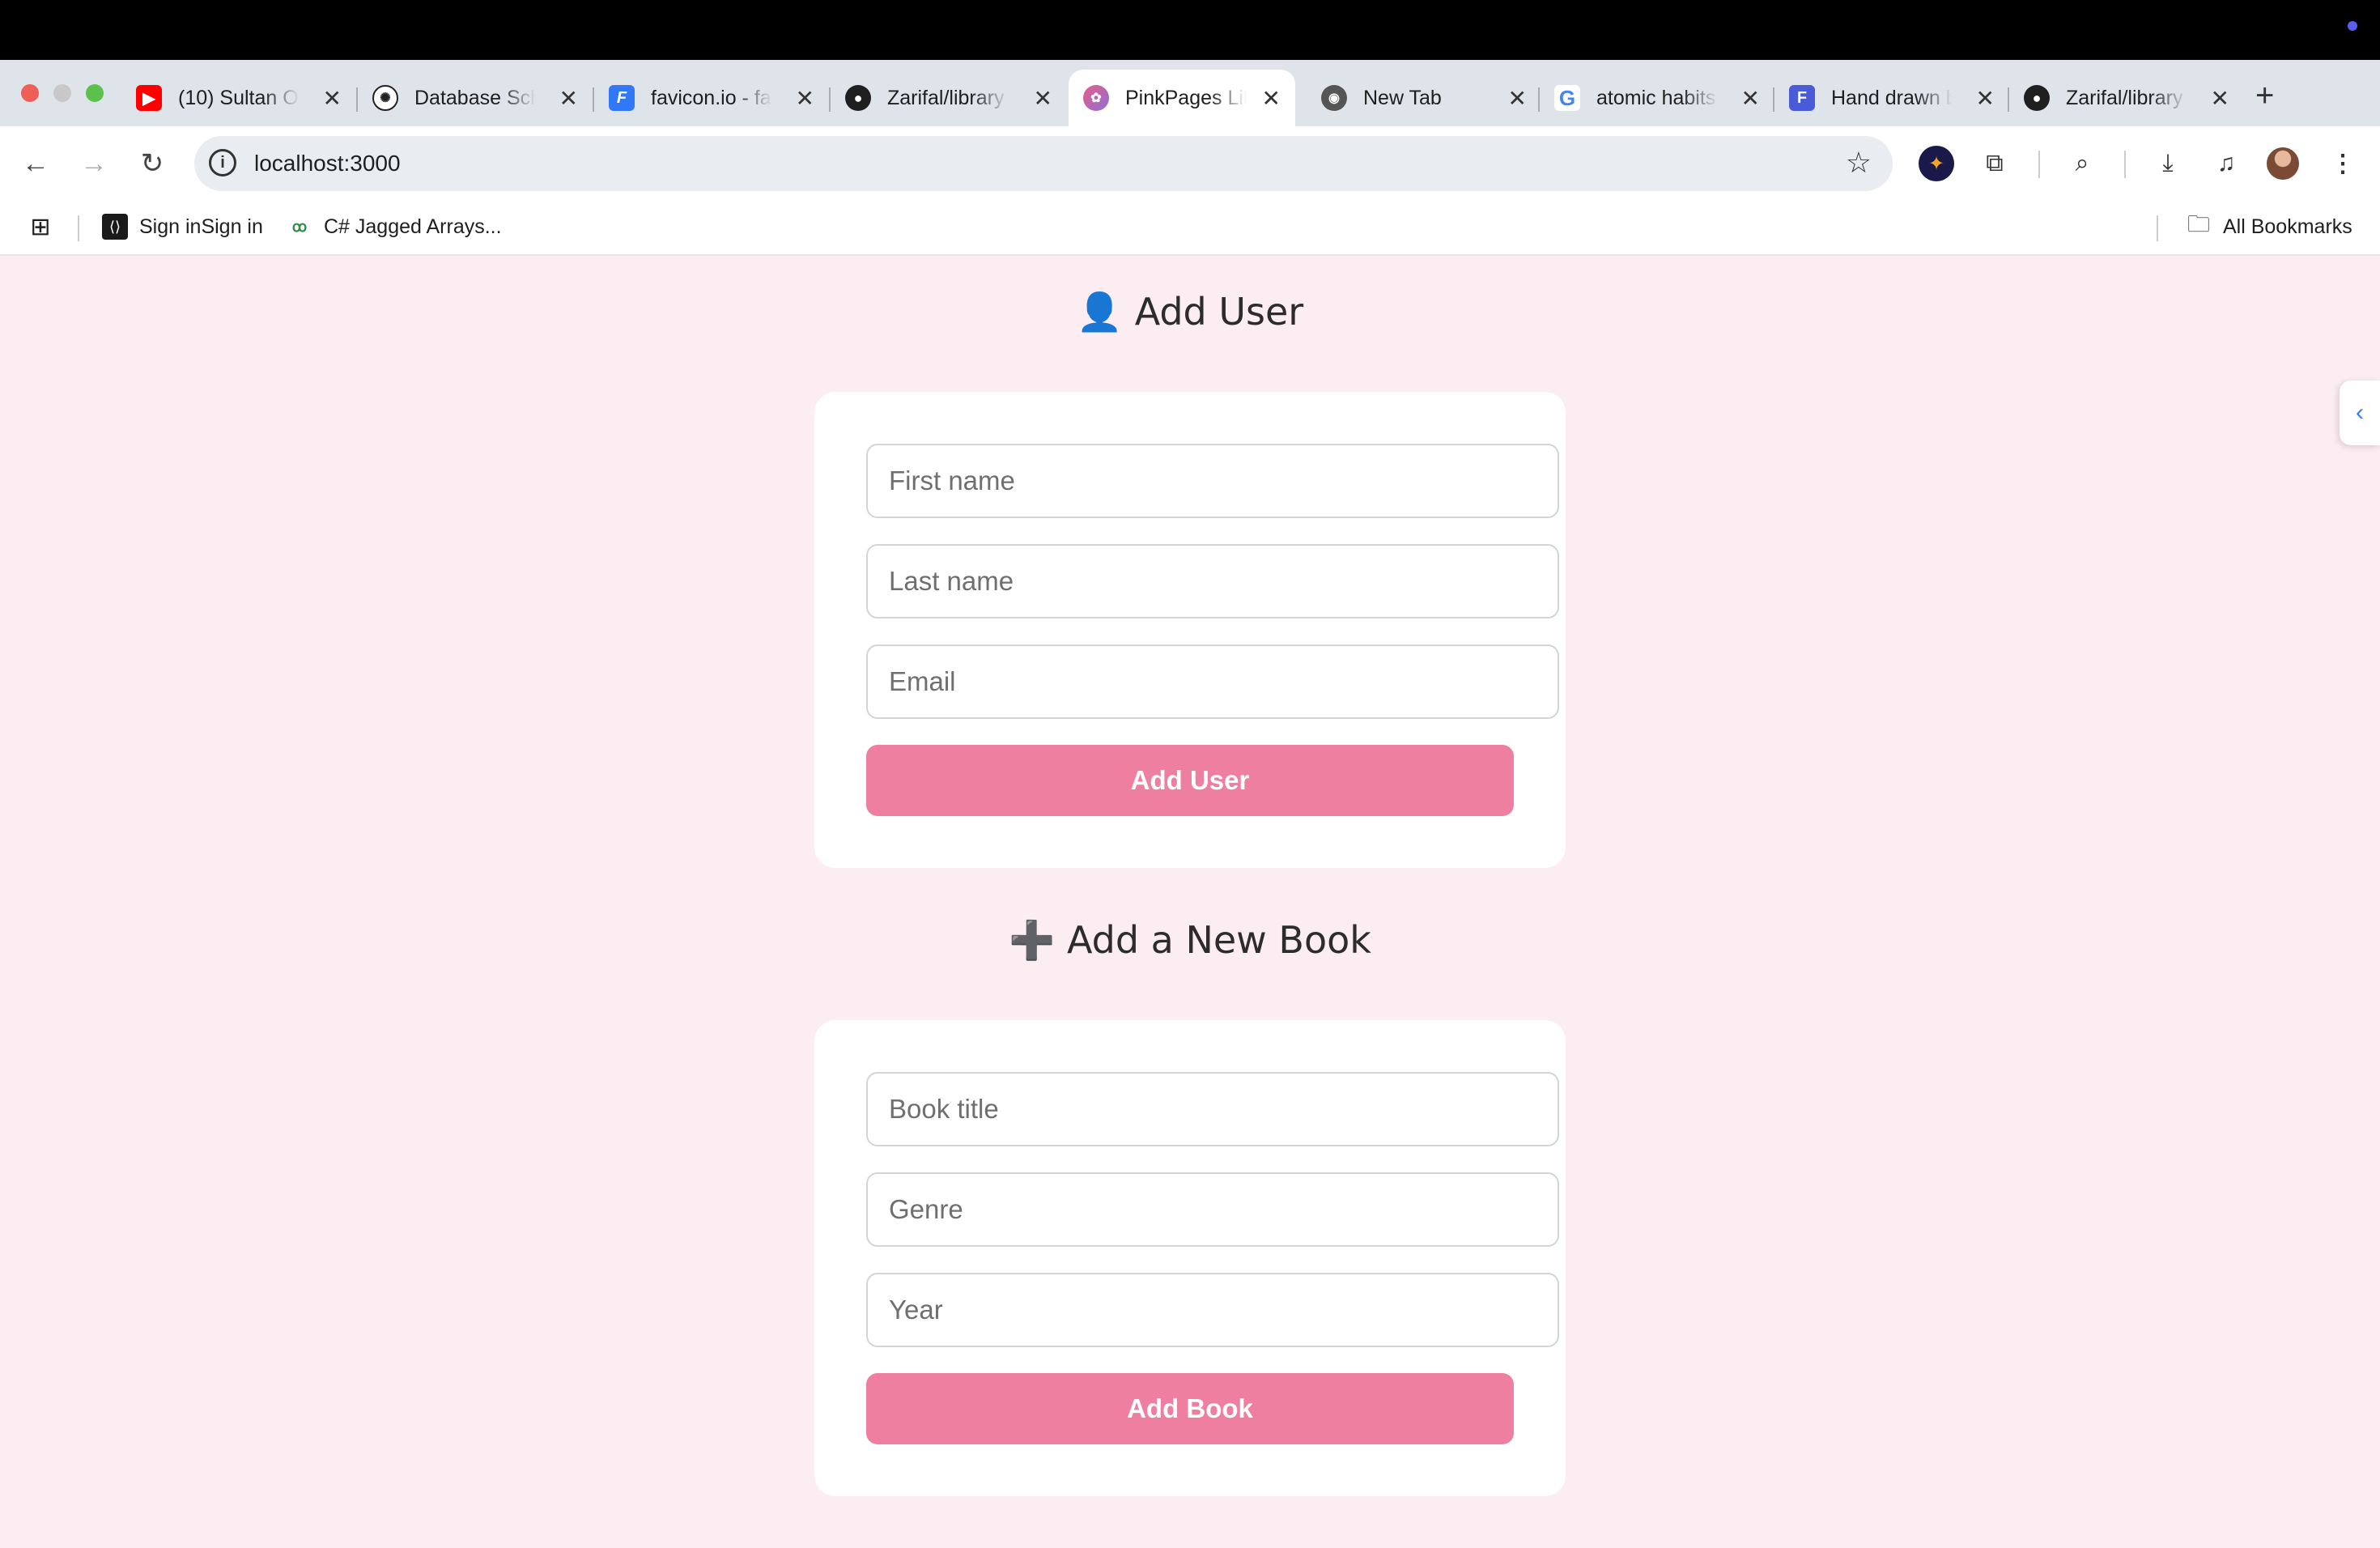 Image resolution: width=2380 pixels, height=1548 pixels. I want to click on browser-toolbar: ← → ↻ i localhost:3000 ☆ ✦ ⧉ ⌕ ⤓ ♫ ⋮, so click(1190, 164).